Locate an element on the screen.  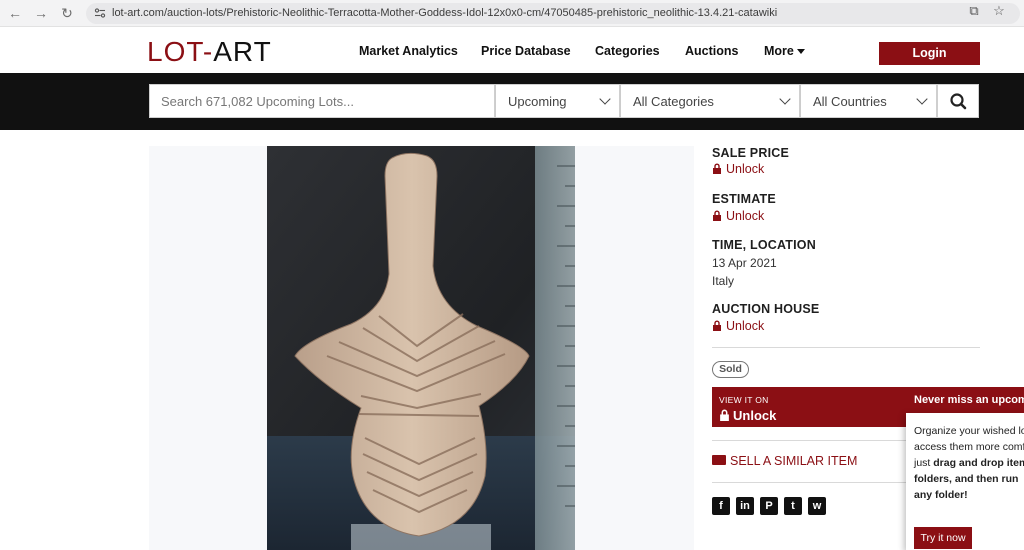
category-select: All Categories is located at coordinates (710, 101).